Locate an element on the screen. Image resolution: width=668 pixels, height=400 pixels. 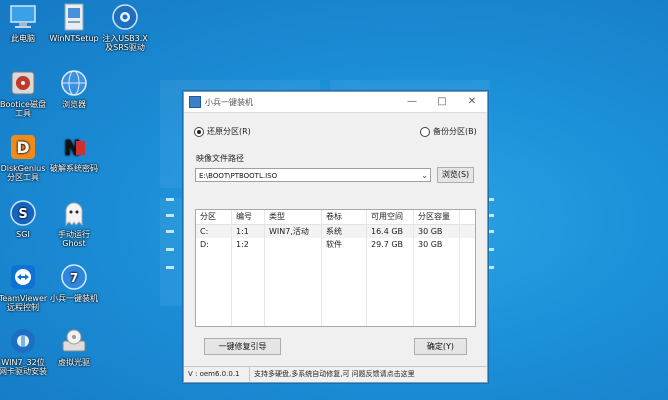
desktop-icon-virtual-drive: 虚拟光驱 is located at coordinates (74, 346).